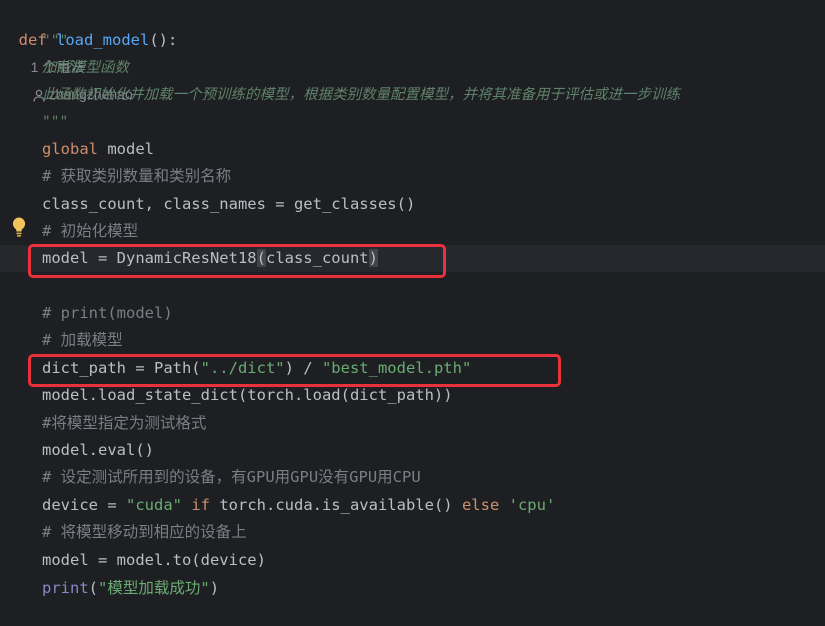 The width and height of the screenshot is (825, 626). I want to click on global-var: model, so click(126, 149).